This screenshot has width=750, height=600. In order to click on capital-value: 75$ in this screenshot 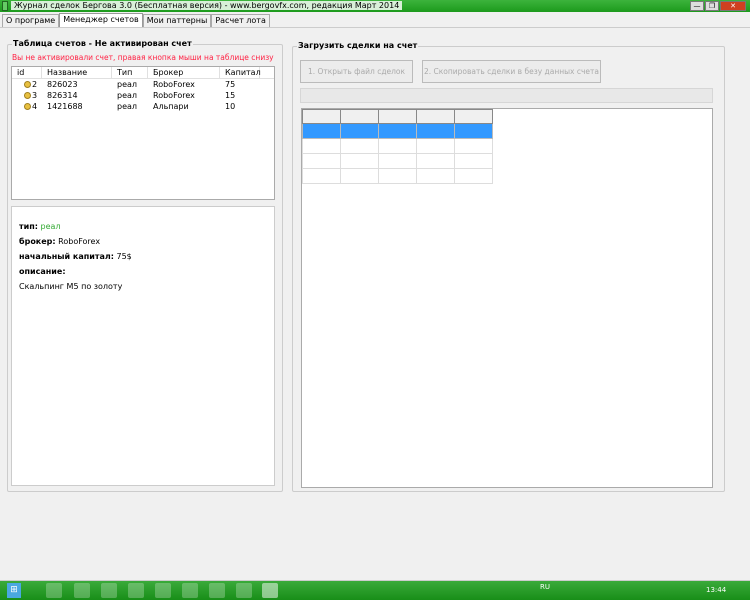, I will do `click(124, 256)`.